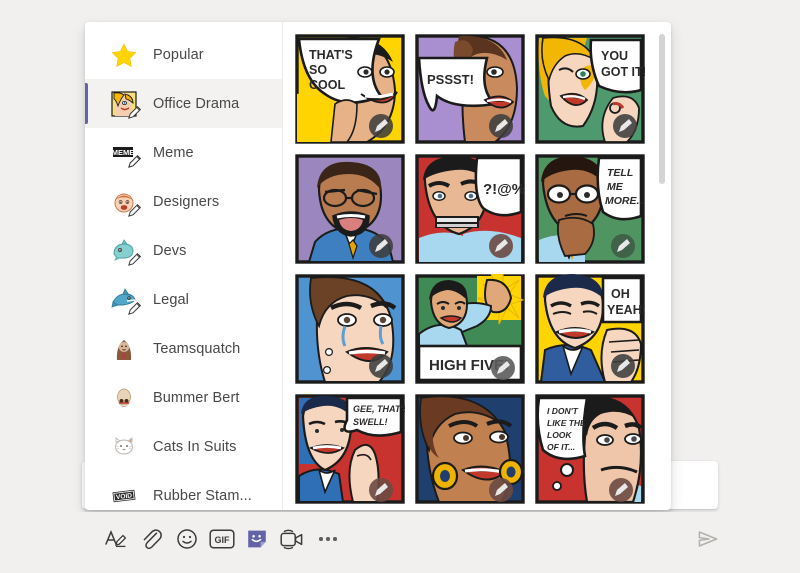 This screenshot has height=573, width=800. I want to click on smiley-icon, so click(187, 539).